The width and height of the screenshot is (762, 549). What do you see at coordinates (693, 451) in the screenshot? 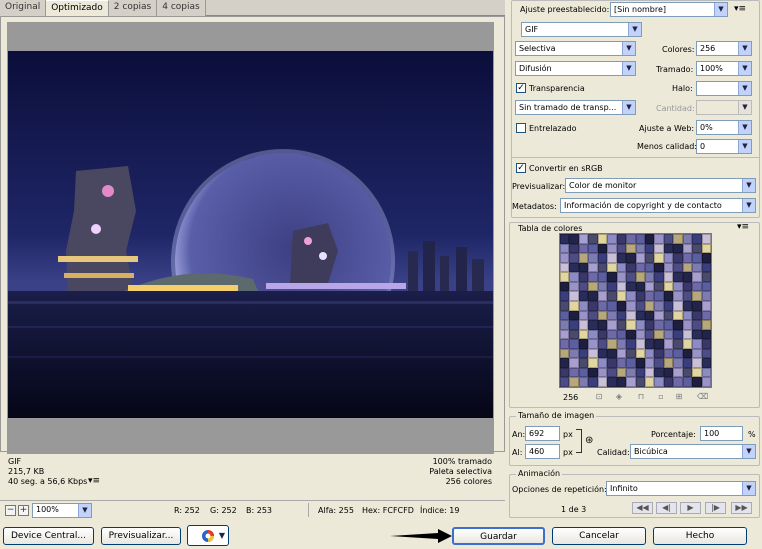
I see `quality-select: Bicúbica ▼` at bounding box center [693, 451].